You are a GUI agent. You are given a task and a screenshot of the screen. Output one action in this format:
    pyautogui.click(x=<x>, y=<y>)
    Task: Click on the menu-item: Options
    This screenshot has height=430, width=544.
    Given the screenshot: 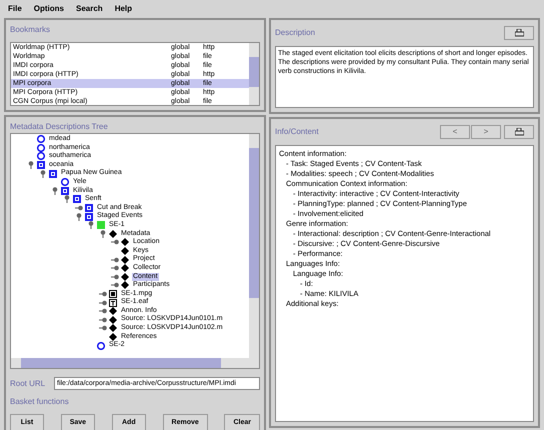 What is the action you would take?
    pyautogui.click(x=49, y=9)
    